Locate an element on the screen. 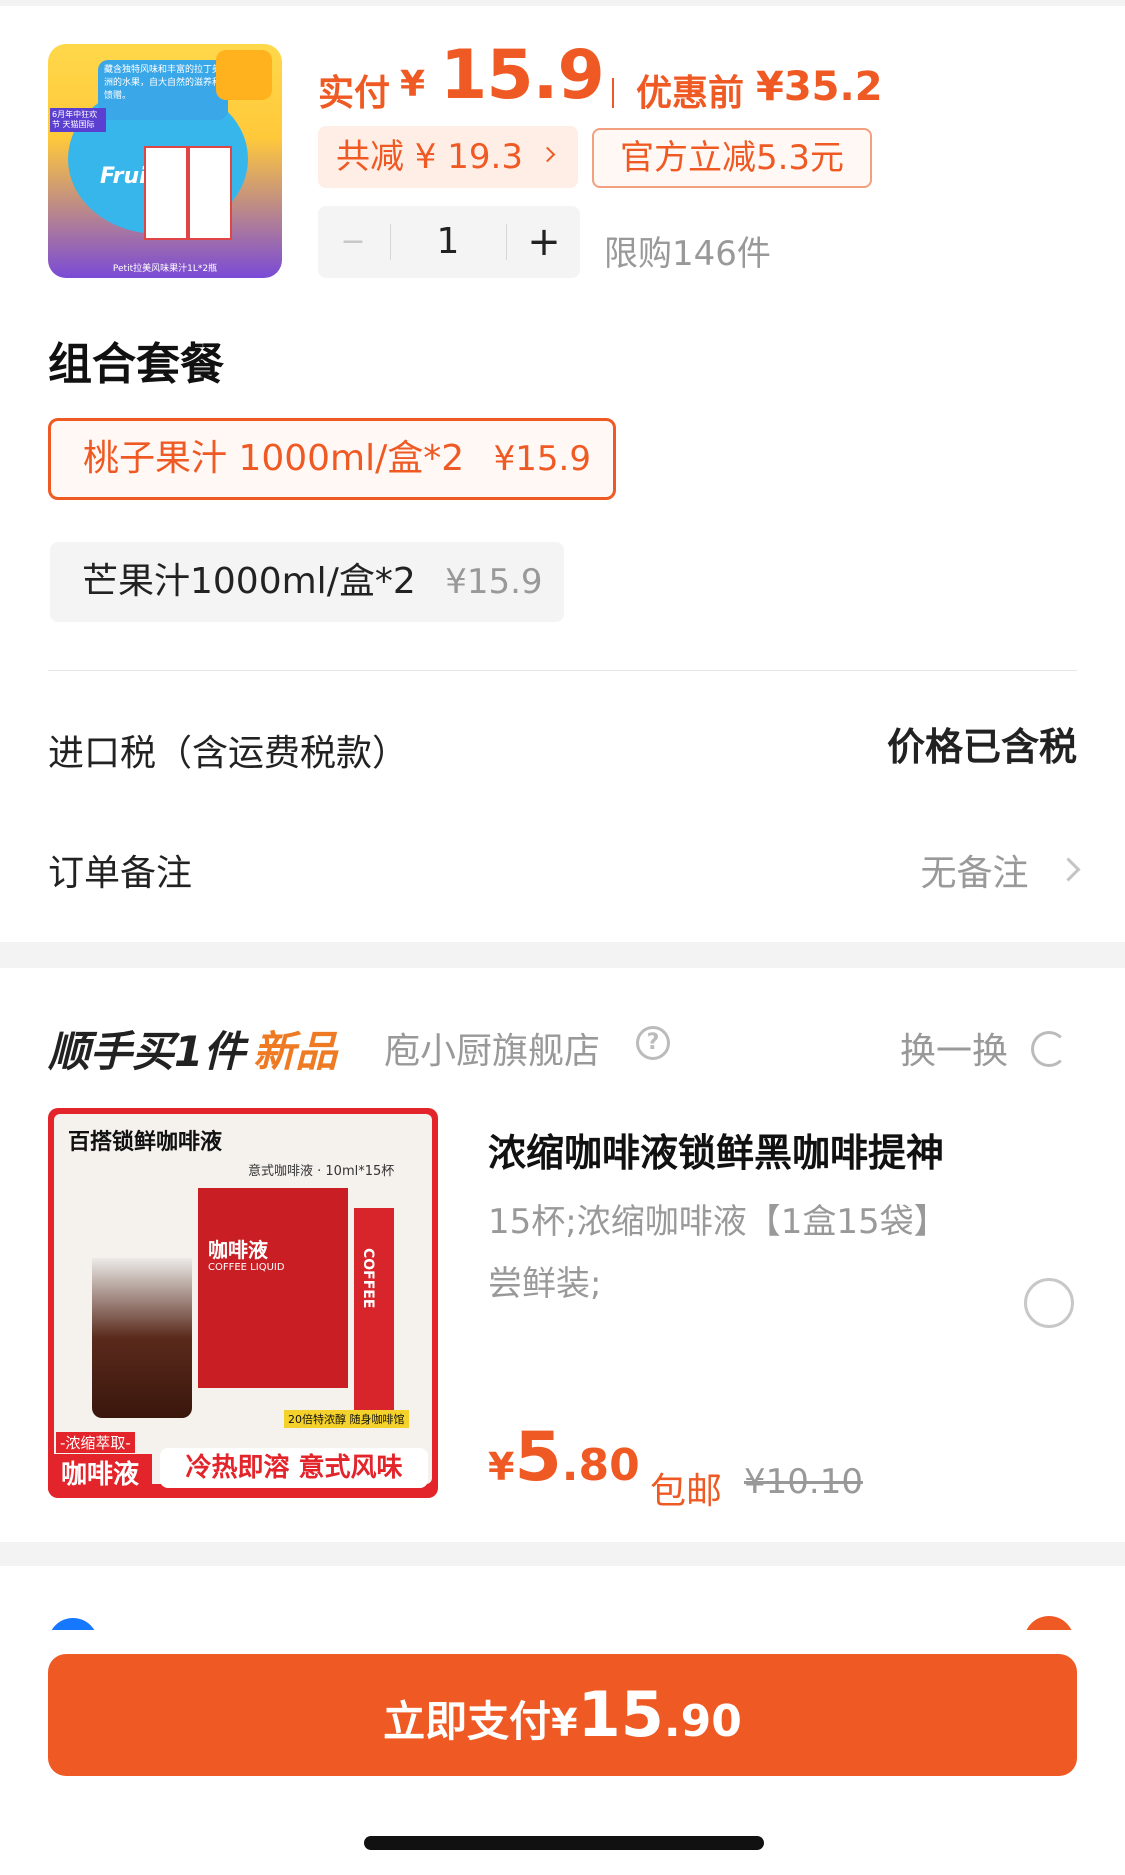 The height and width of the screenshot is (1875, 1125). home-indicator is located at coordinates (564, 1843).